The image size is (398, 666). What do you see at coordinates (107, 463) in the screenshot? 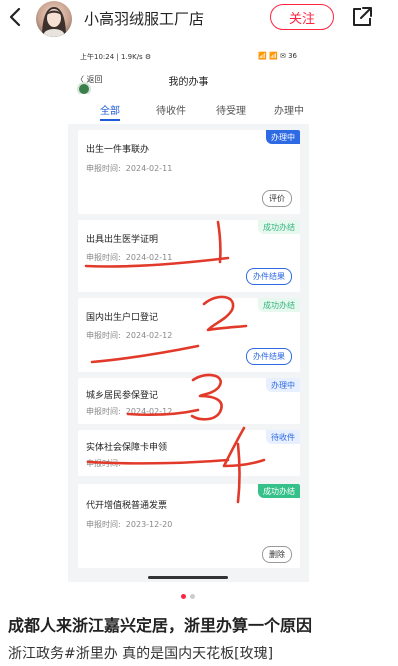
I see `item-date: 申报时间: -` at bounding box center [107, 463].